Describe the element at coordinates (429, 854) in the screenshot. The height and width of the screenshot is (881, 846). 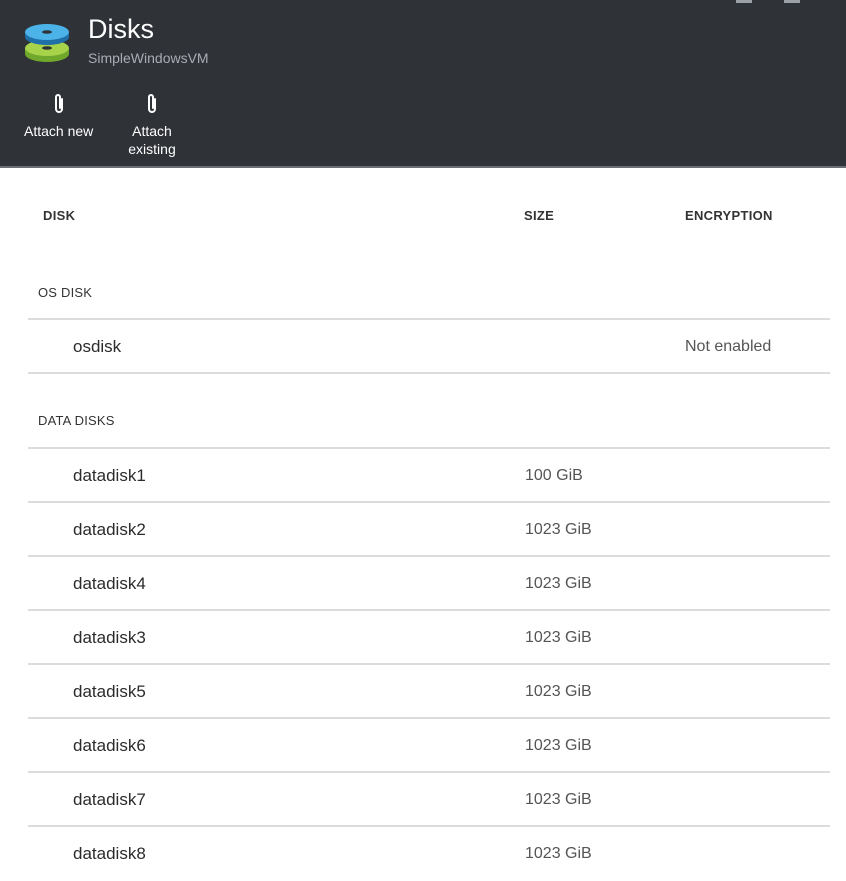
I see `table-row: datadisk8 1023 GiB` at that location.